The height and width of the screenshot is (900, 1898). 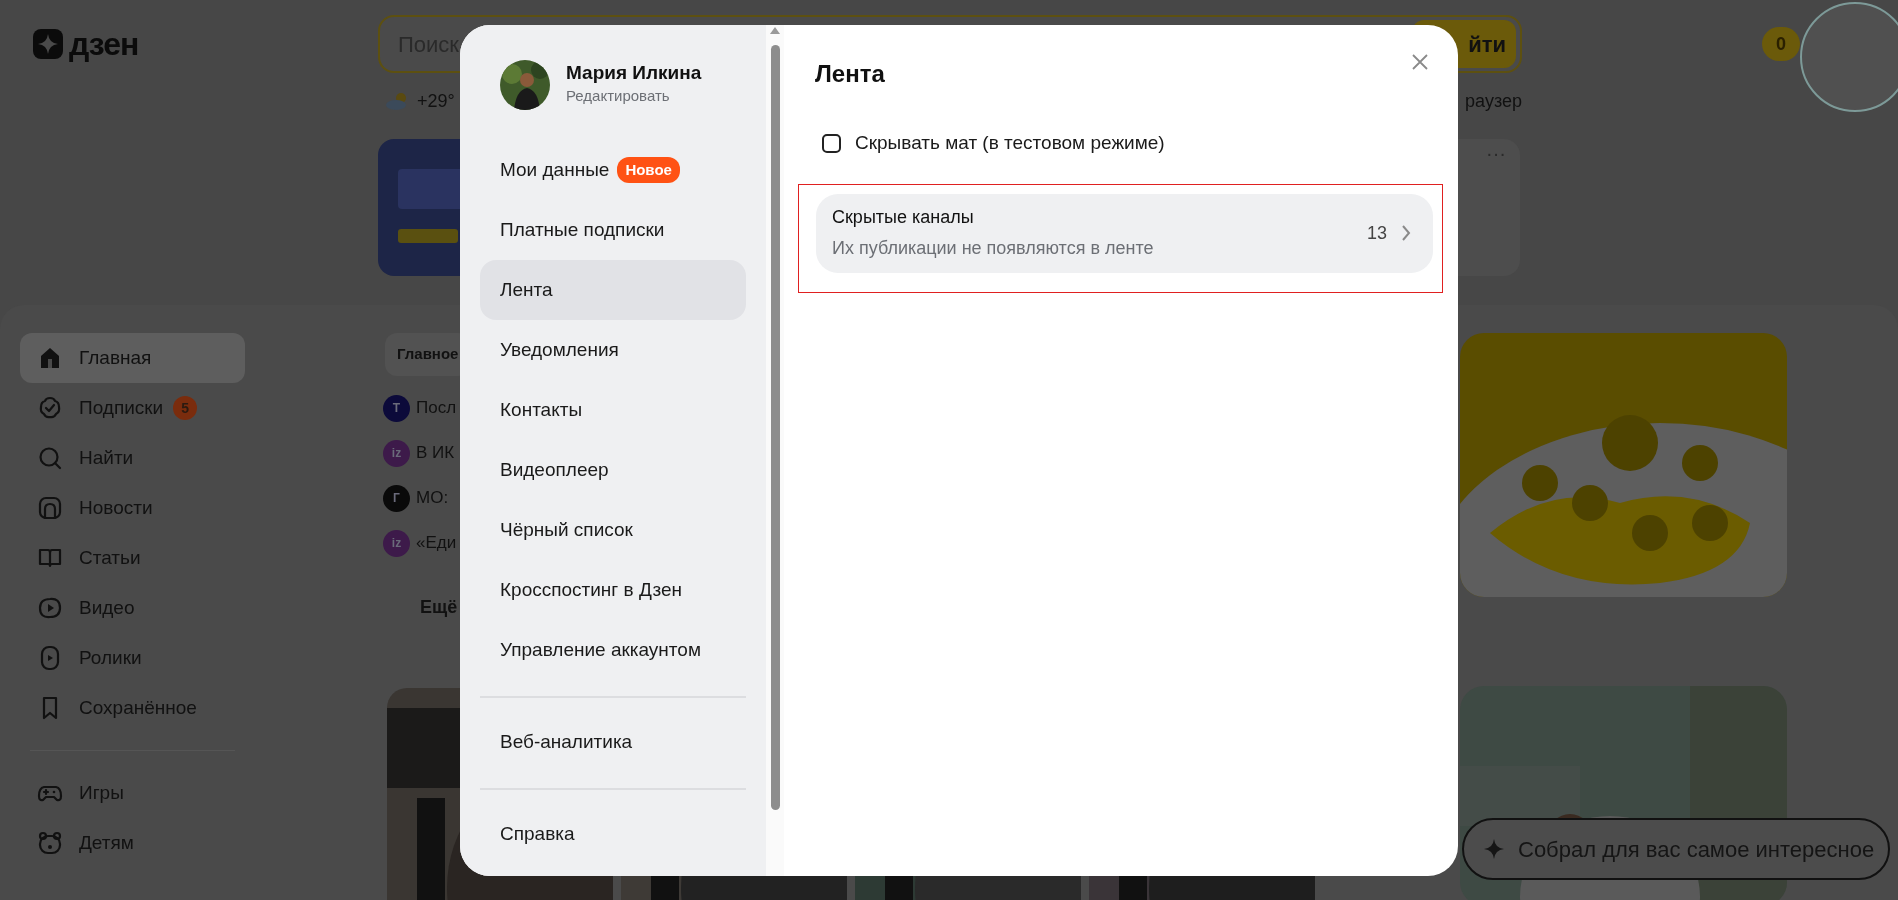 I want to click on sidebar-label: Сохранённое, so click(x=138, y=707).